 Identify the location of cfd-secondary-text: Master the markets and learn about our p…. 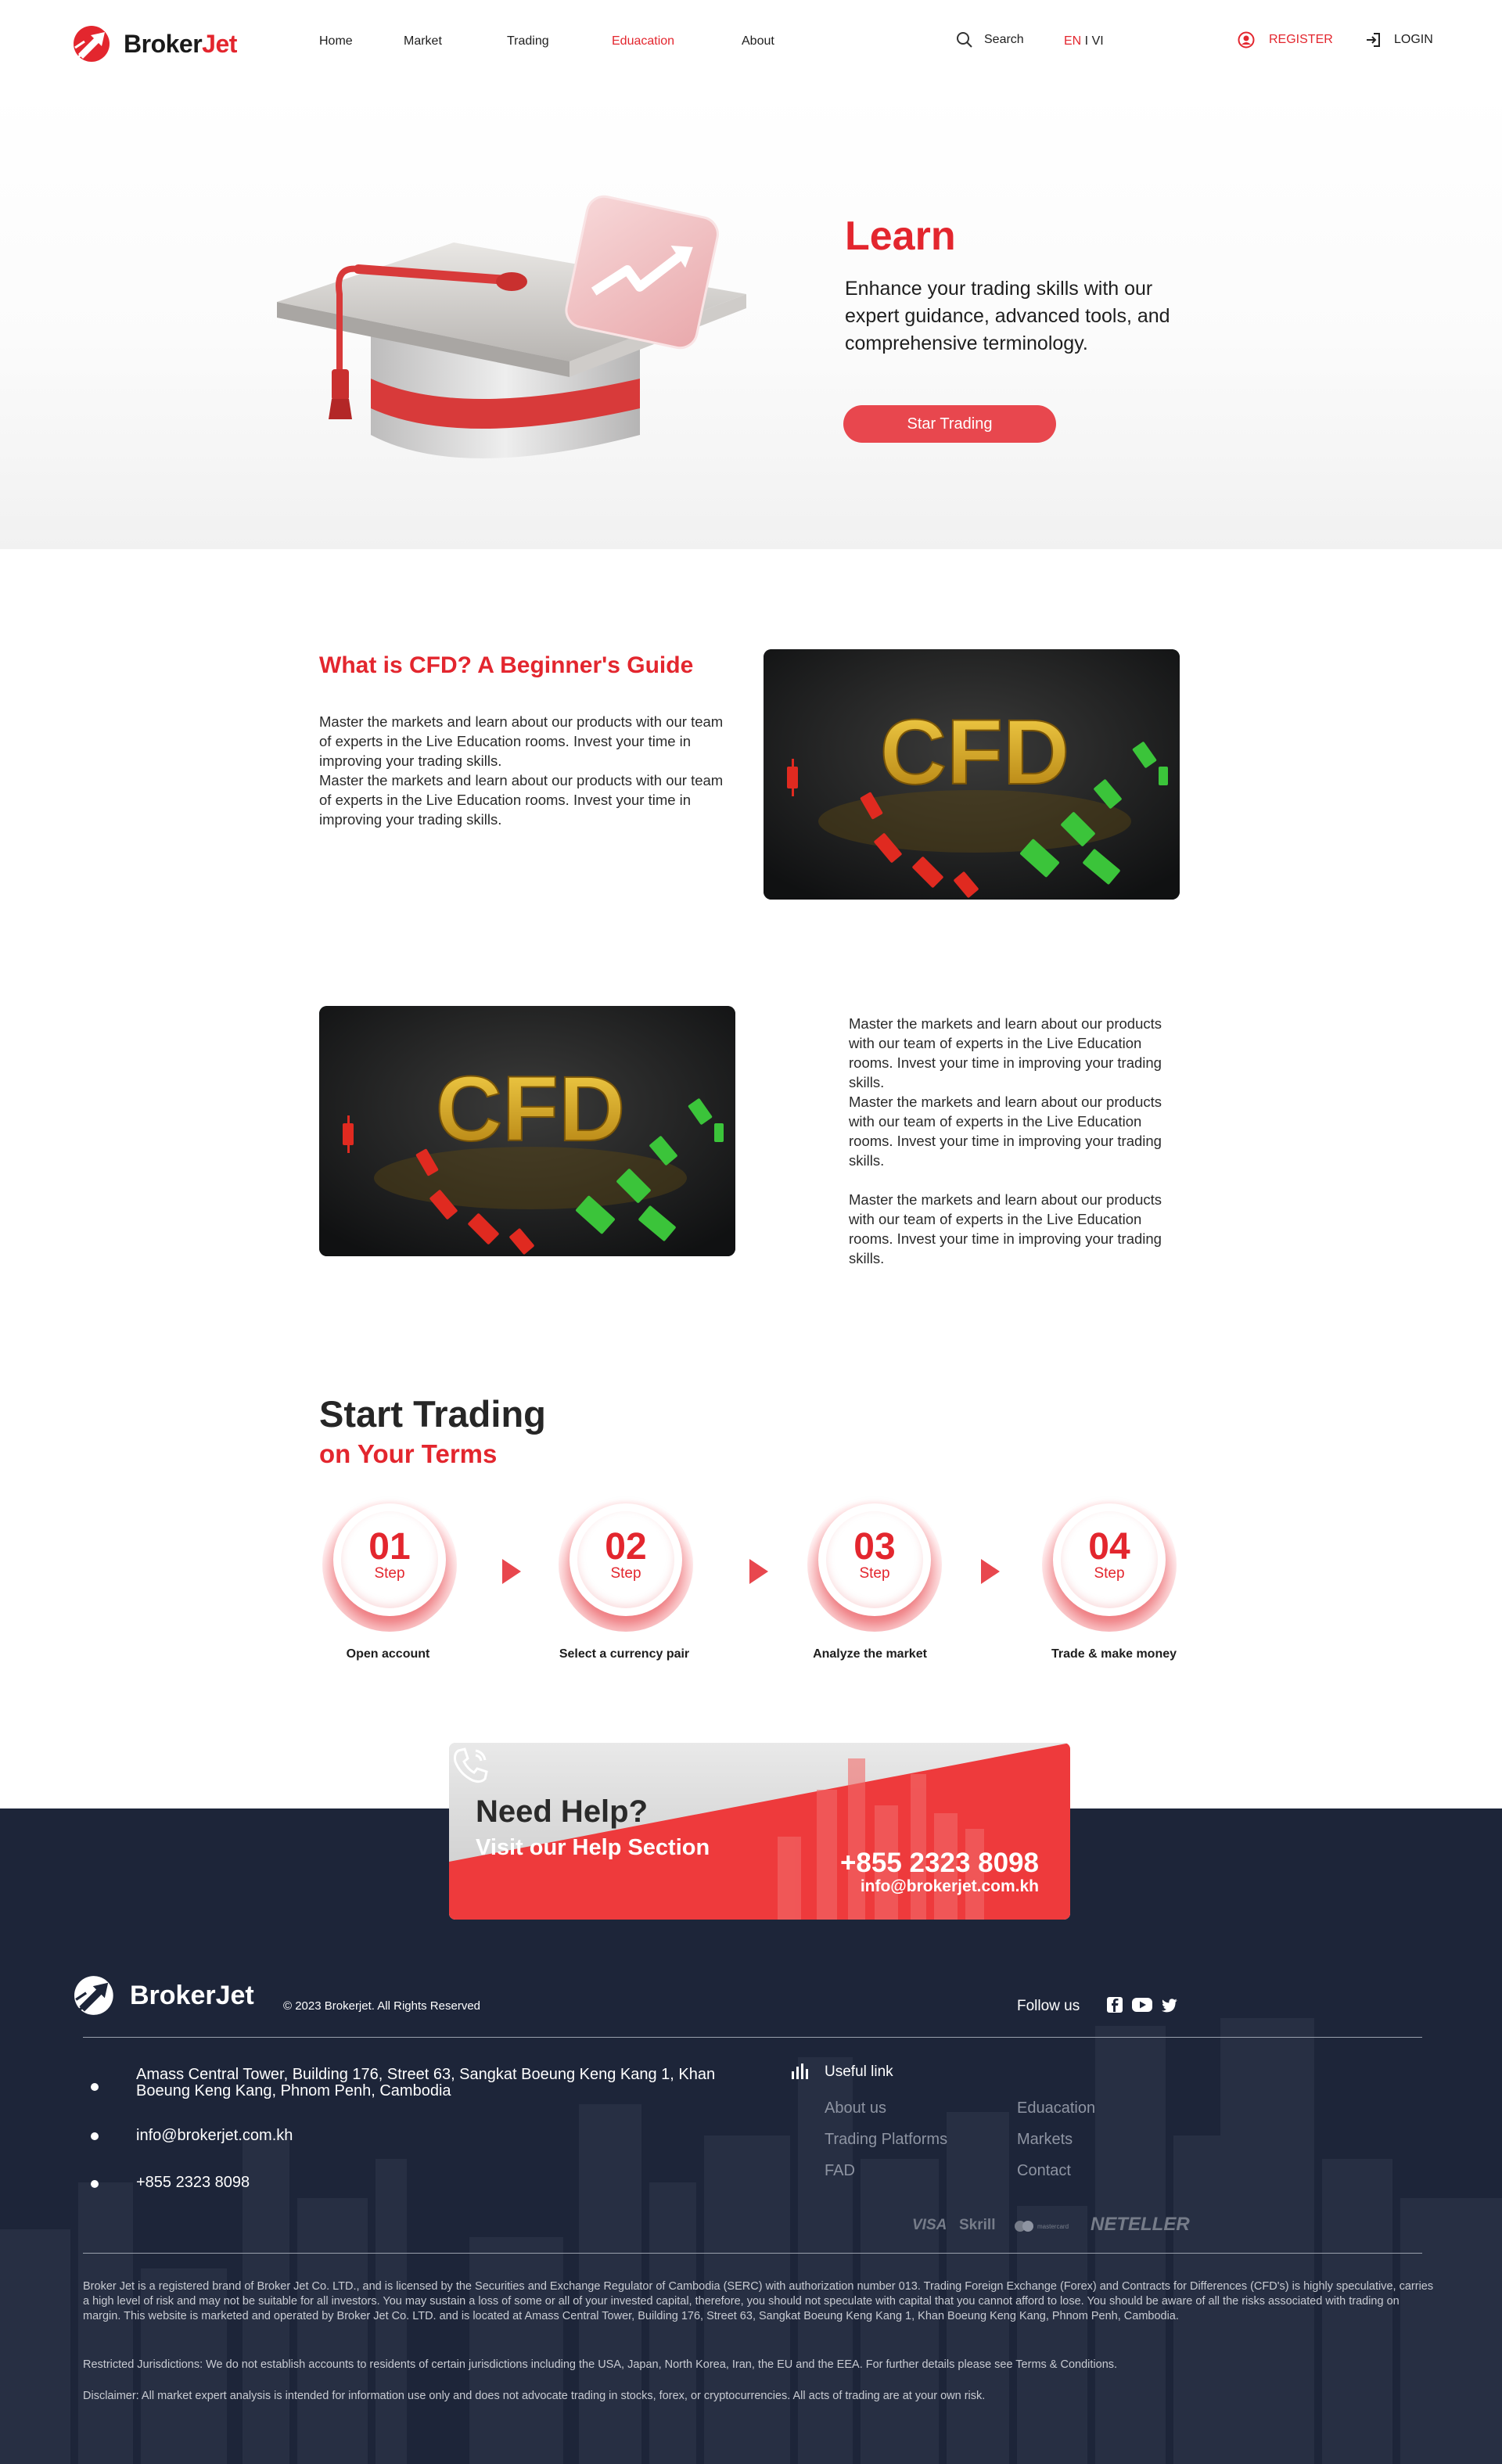
(1016, 1141).